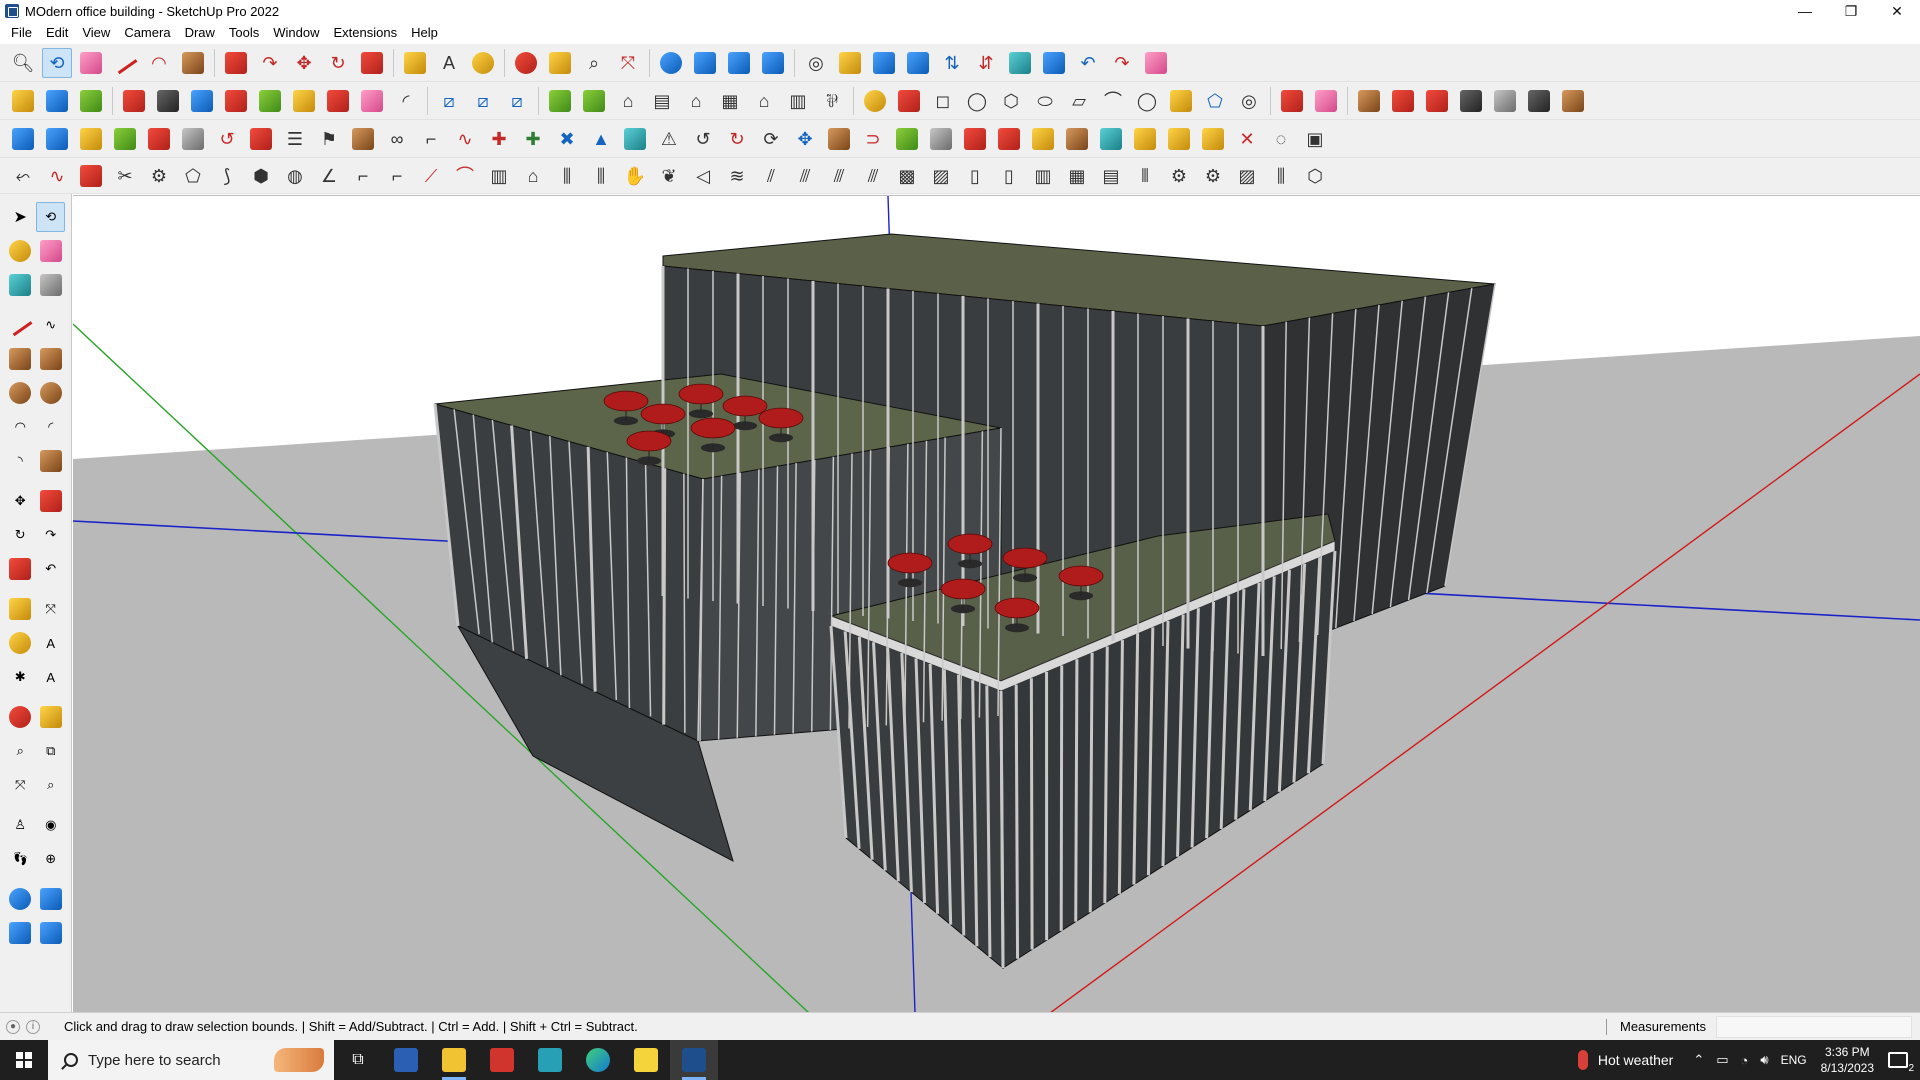  What do you see at coordinates (372, 63) in the screenshot?
I see `scale-tool-button` at bounding box center [372, 63].